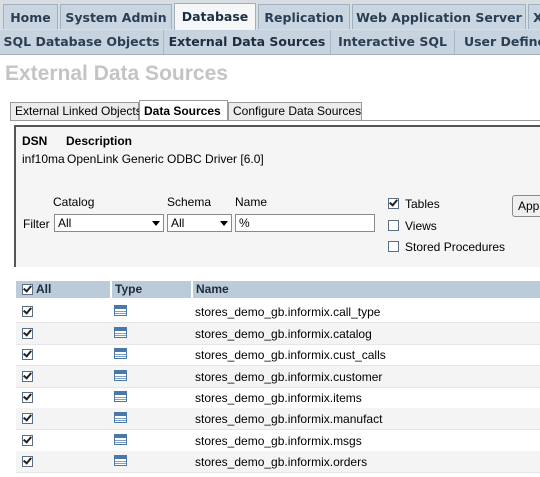  Describe the element at coordinates (393, 42) in the screenshot. I see `tab-interactive-sql: Interactive SQL` at that location.